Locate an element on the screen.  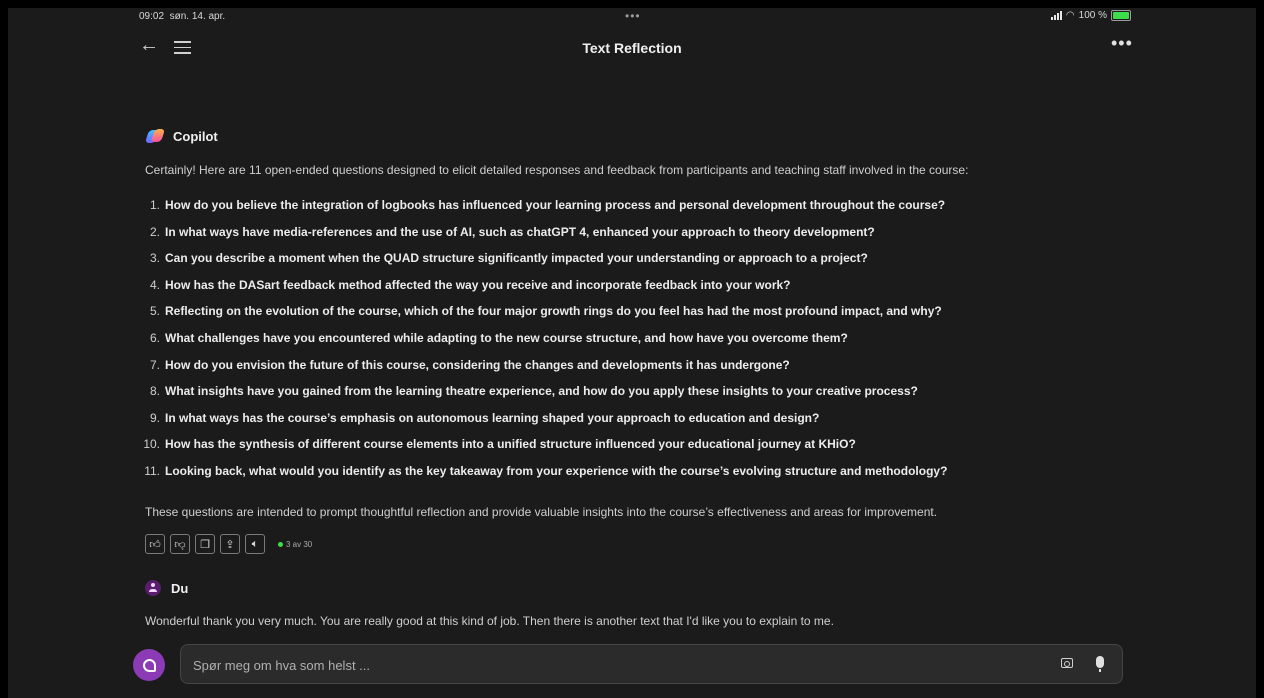
battery-percent: 100 % is located at coordinates (1092, 15).